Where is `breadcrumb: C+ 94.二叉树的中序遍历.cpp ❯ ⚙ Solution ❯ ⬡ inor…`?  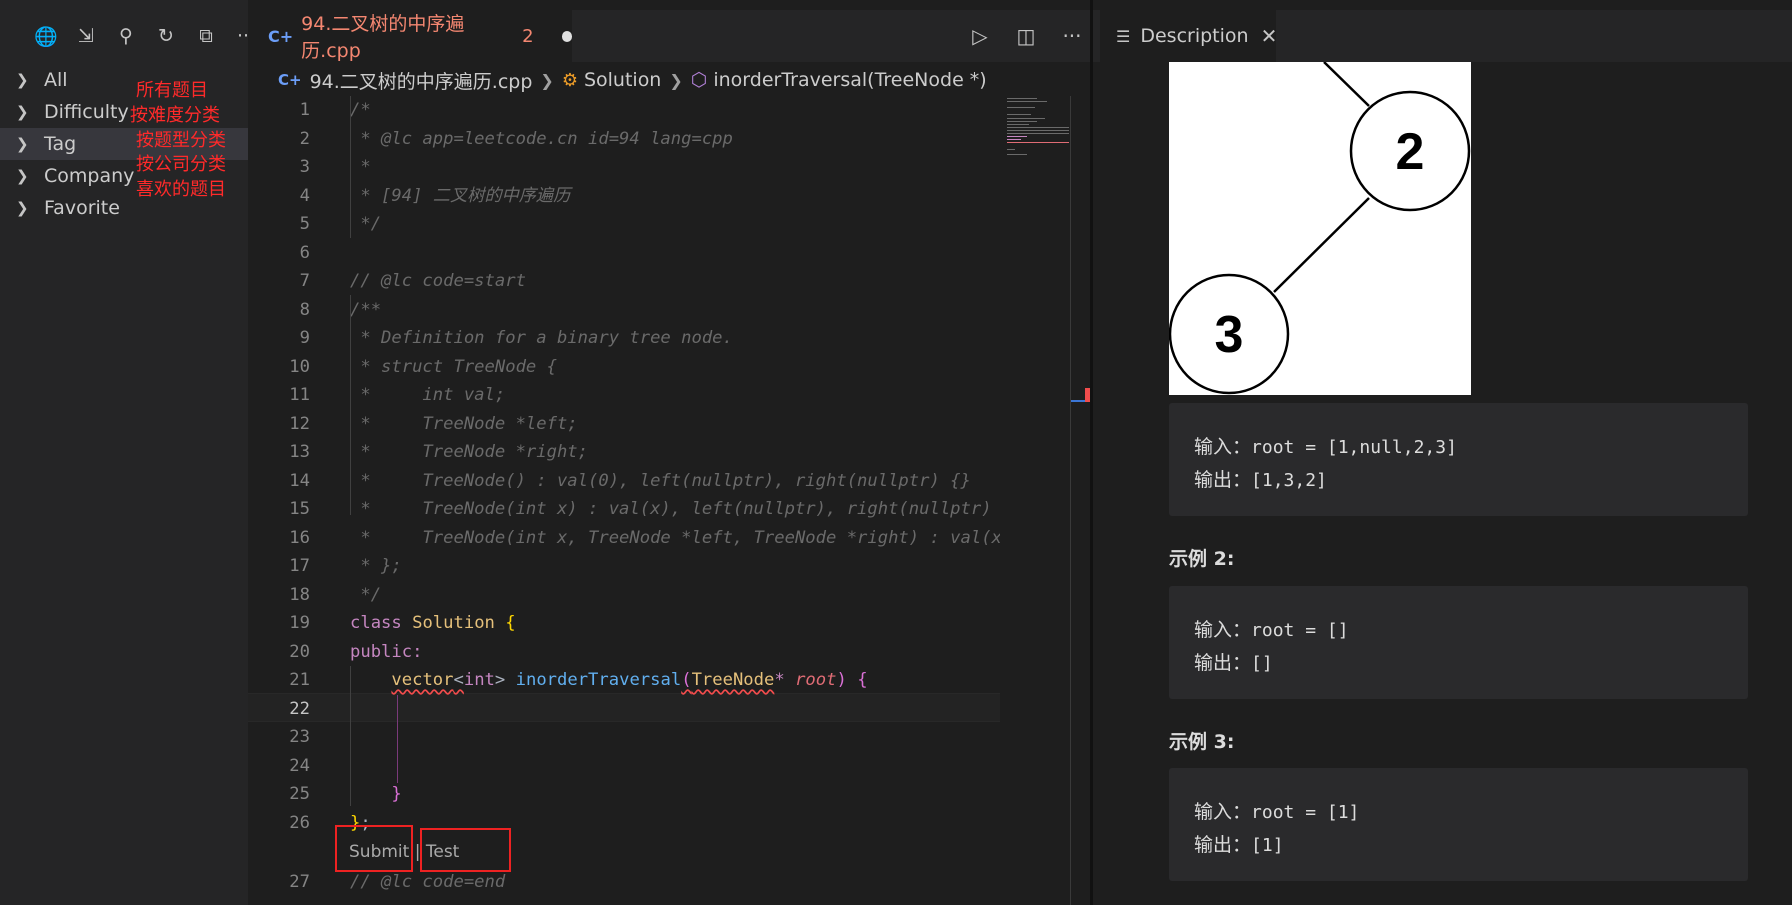
breadcrumb: C+ 94.二叉树的中序遍历.cpp ❯ ⚙ Solution ❯ ⬡ inor… is located at coordinates (632, 80).